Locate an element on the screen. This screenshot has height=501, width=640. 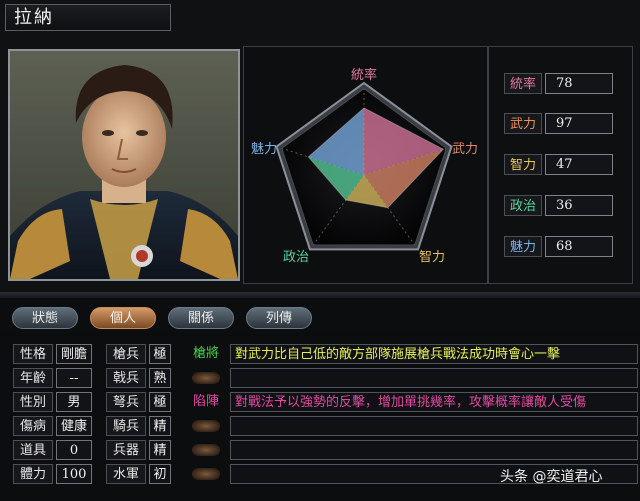
aptitude-label: 弩兵 is located at coordinates (126, 402).